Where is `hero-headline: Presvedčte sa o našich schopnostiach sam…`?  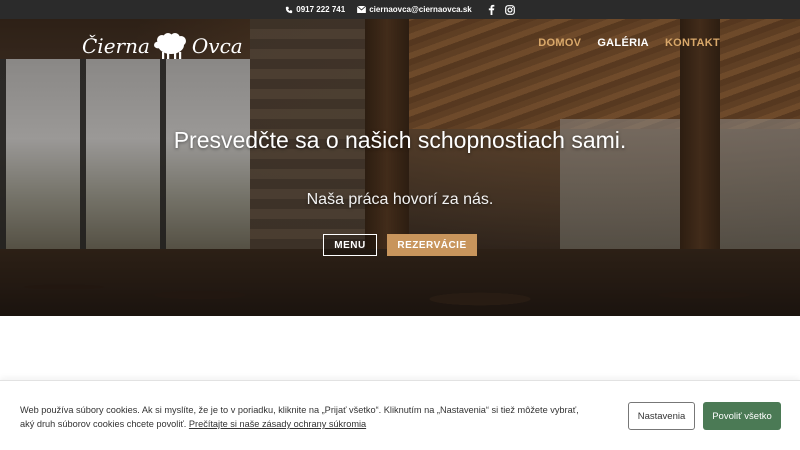
hero-headline: Presvedčte sa o našich schopnostiach sam… is located at coordinates (400, 140).